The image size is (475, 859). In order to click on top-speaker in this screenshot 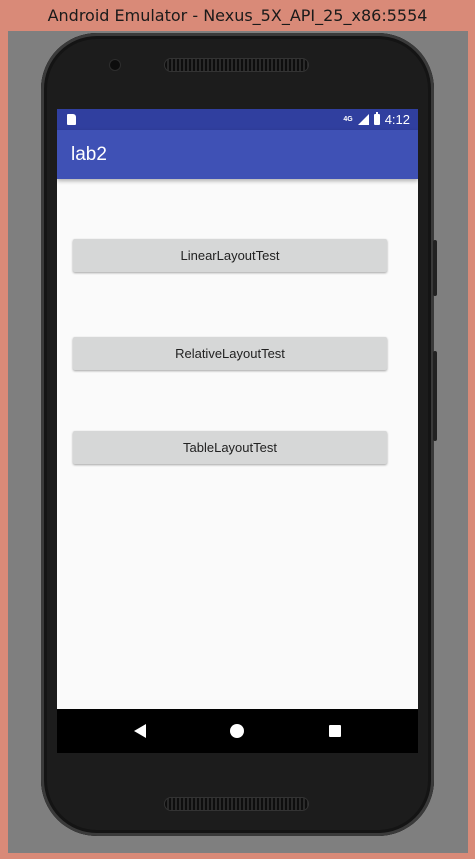, I will do `click(236, 65)`.